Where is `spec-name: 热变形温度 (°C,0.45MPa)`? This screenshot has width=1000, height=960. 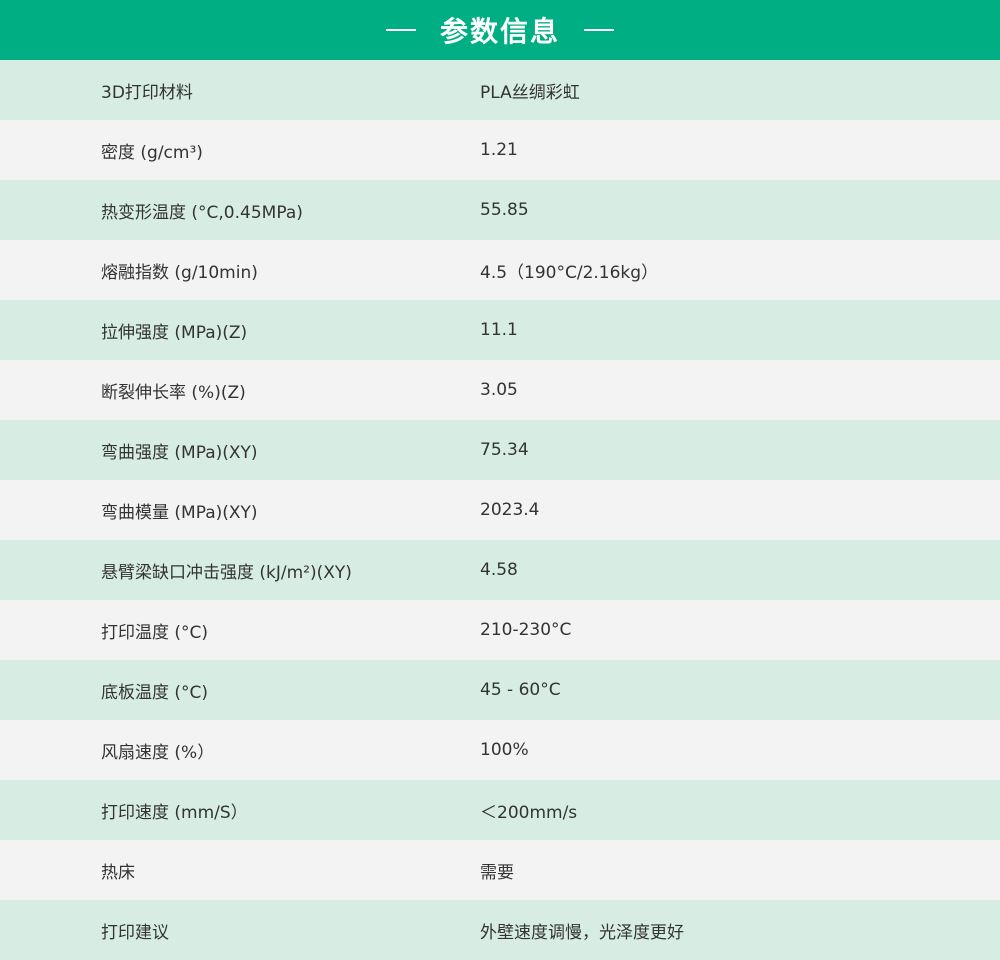
spec-name: 热变形温度 (°C,0.45MPa) is located at coordinates (202, 212).